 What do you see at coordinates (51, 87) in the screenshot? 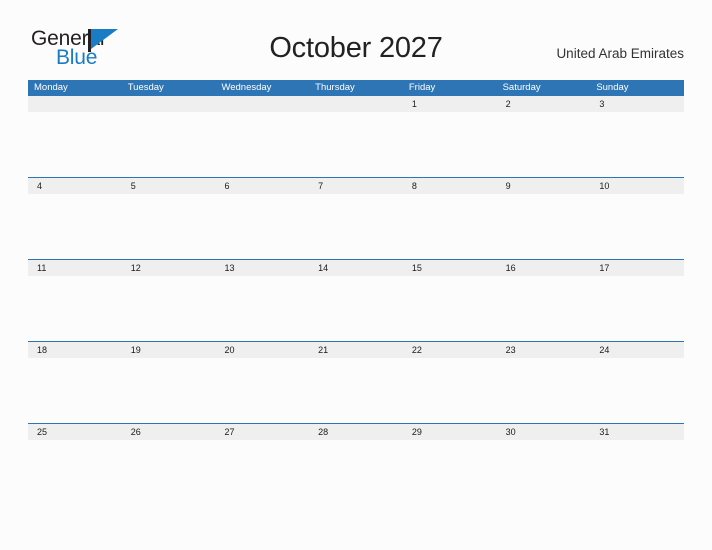
I see `weekday-header-monday: Monday` at bounding box center [51, 87].